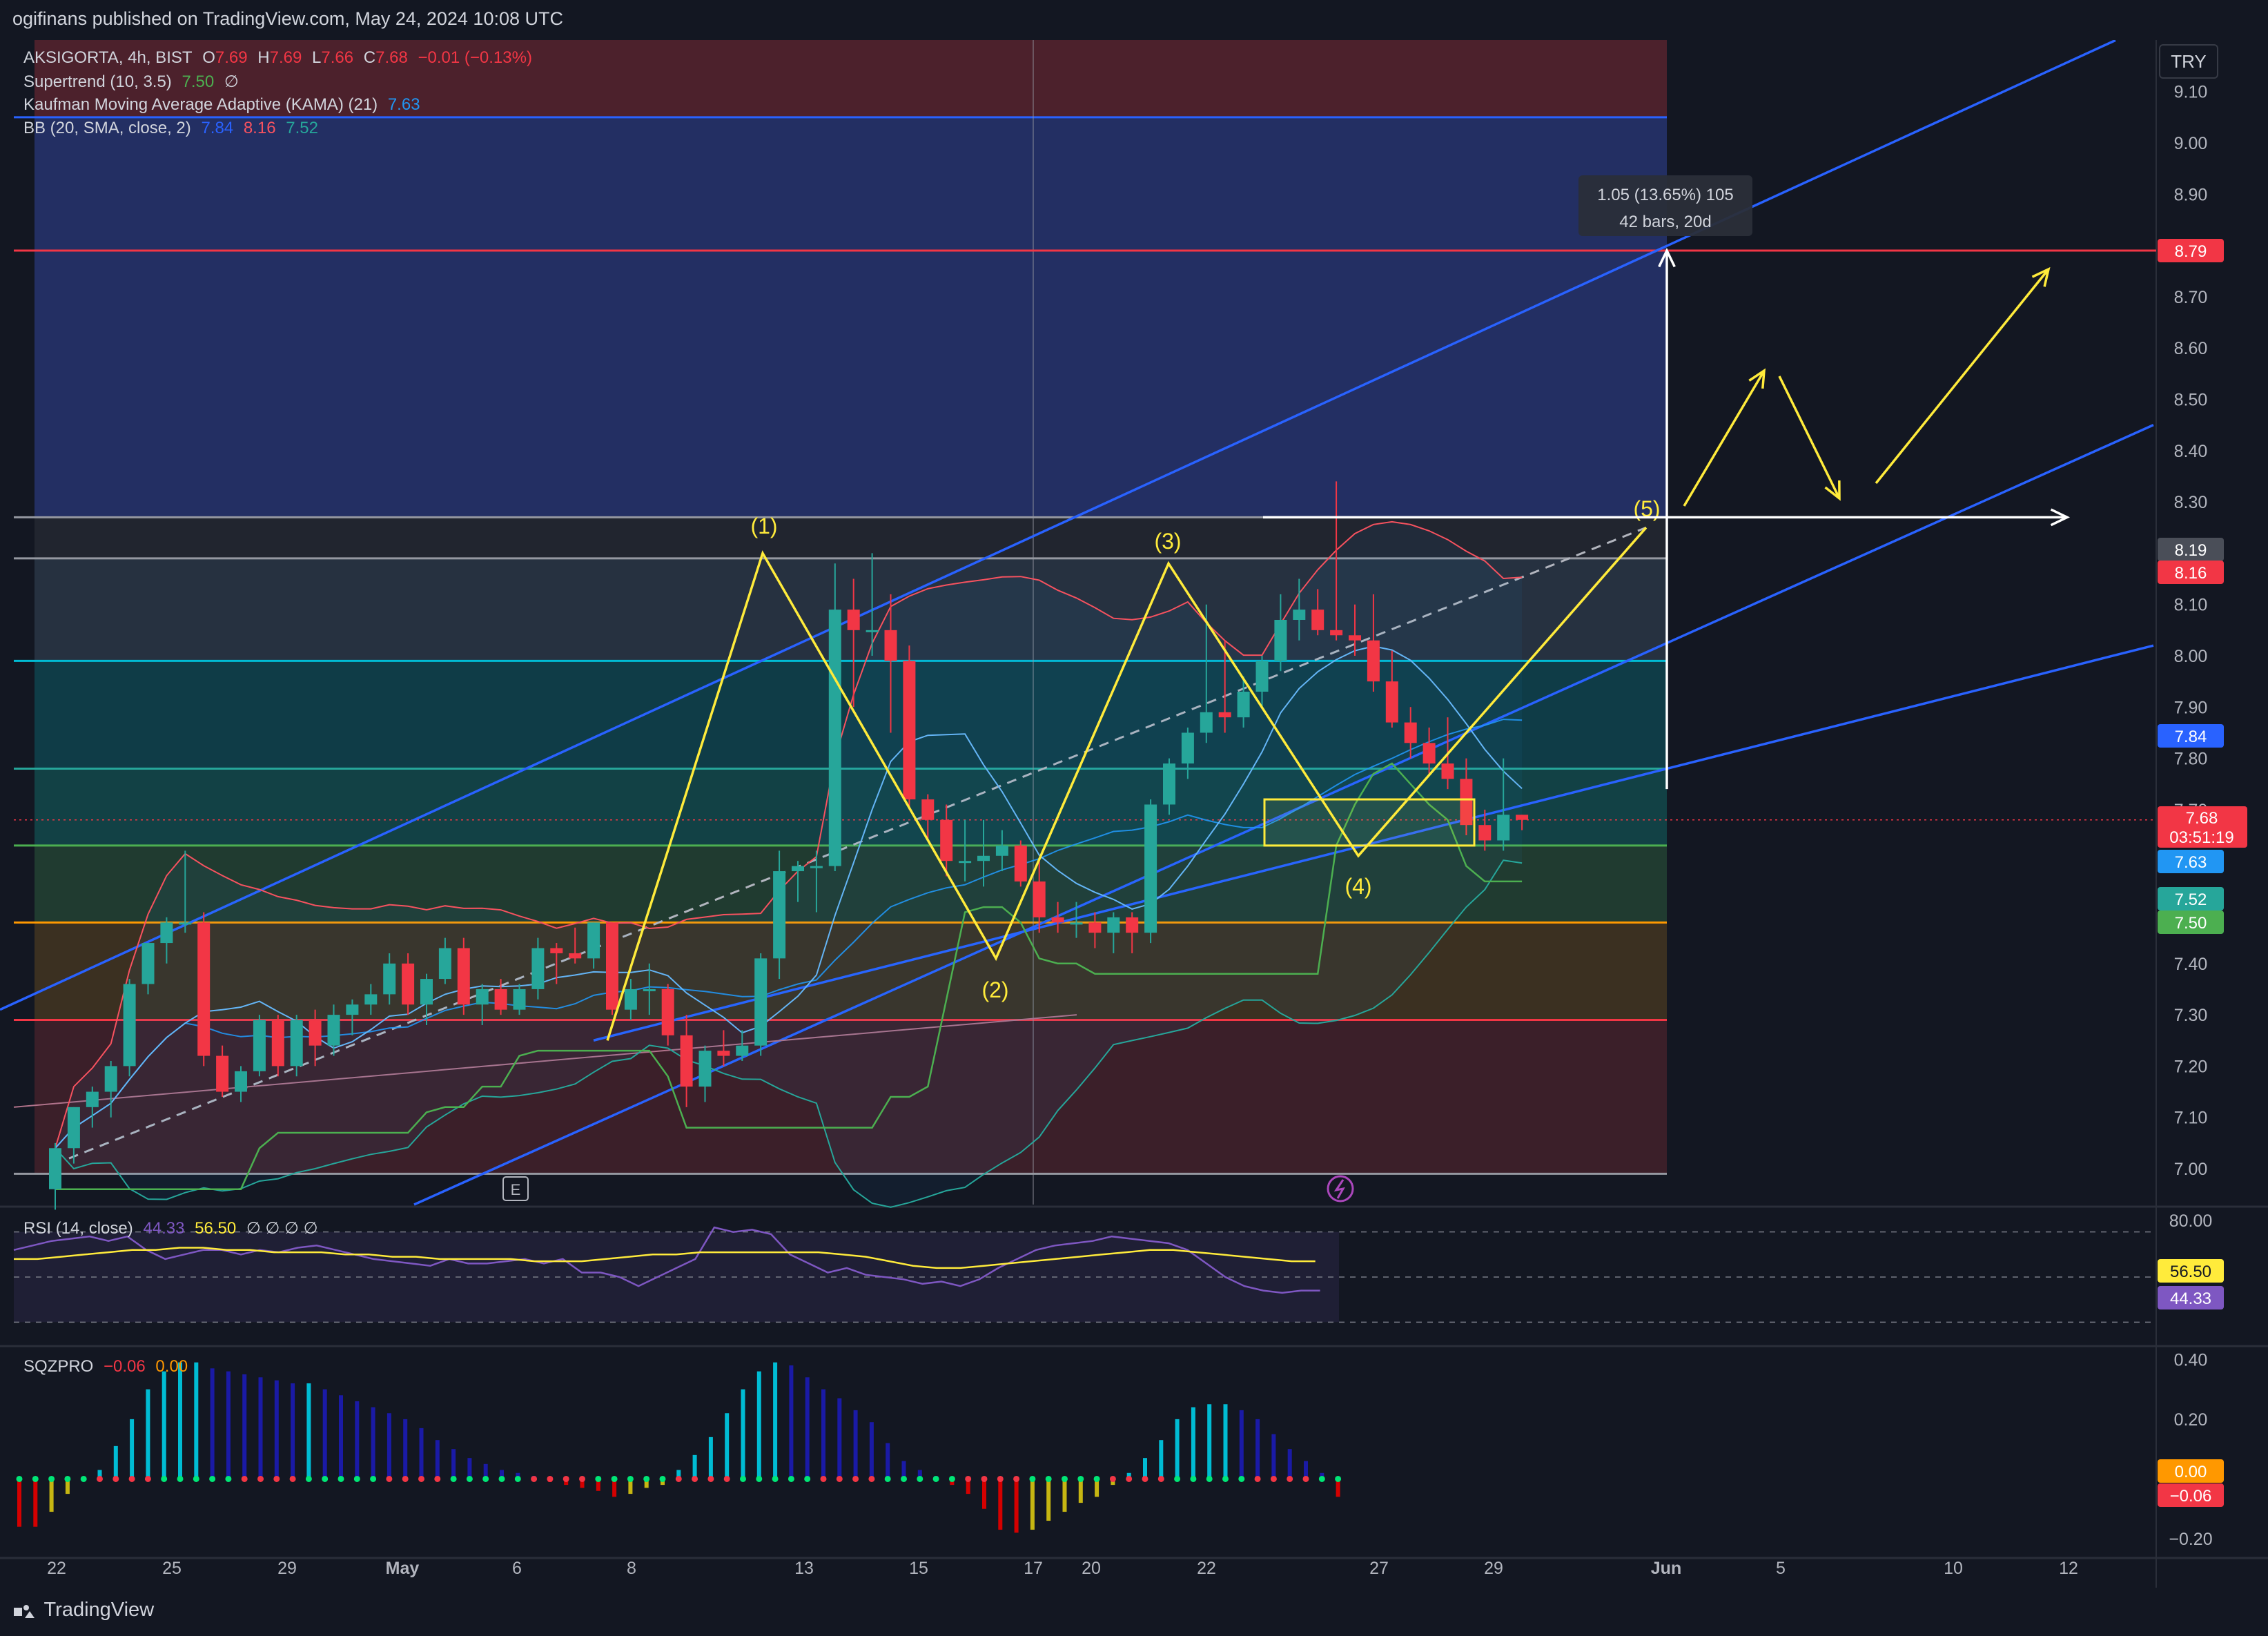 This screenshot has width=2268, height=1636. What do you see at coordinates (2191, 452) in the screenshot?
I see `price-tick-label: 8.40` at bounding box center [2191, 452].